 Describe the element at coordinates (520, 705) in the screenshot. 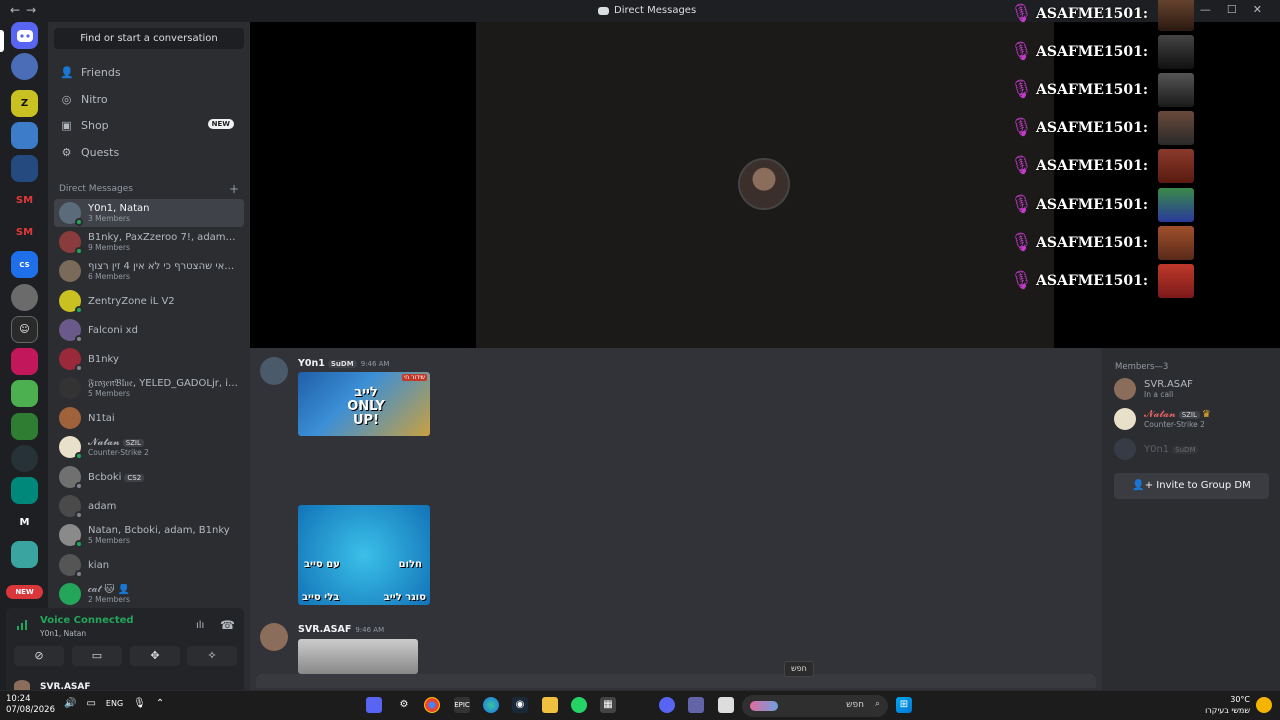

I see `steam-icon: ◉` at that location.